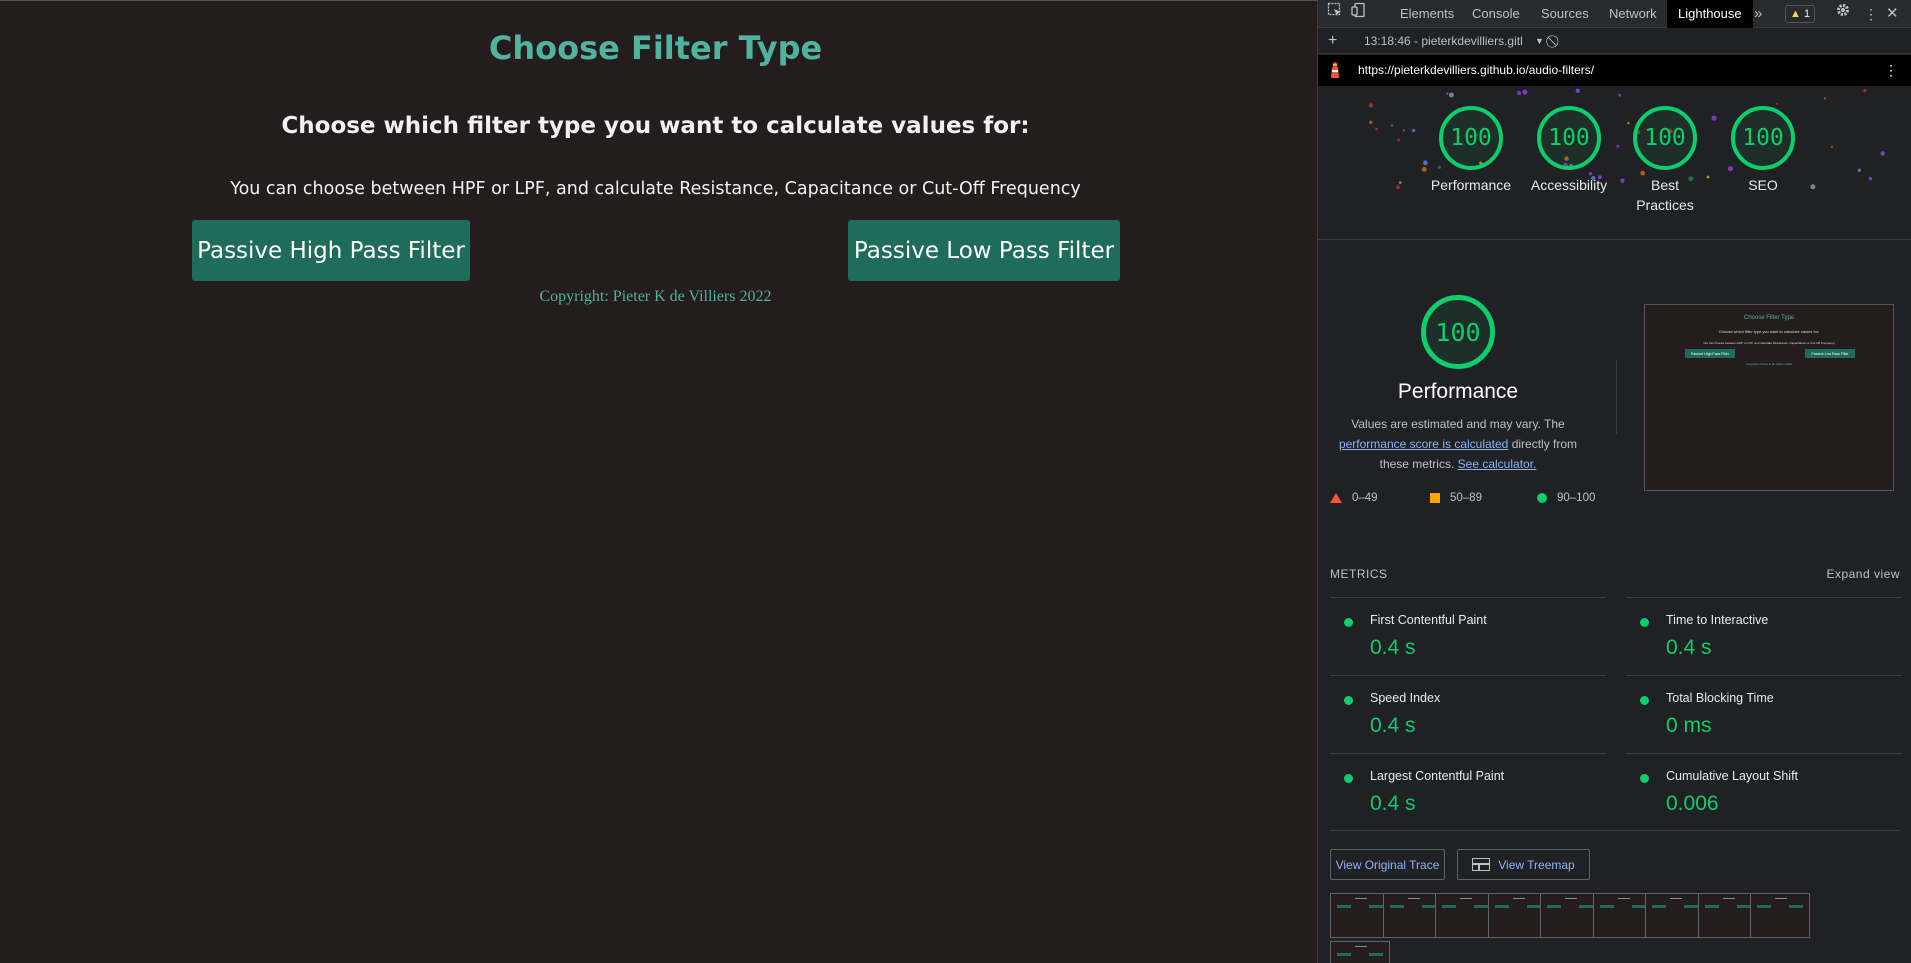  Describe the element at coordinates (1359, 574) in the screenshot. I see `metrics-title: METRICS` at that location.